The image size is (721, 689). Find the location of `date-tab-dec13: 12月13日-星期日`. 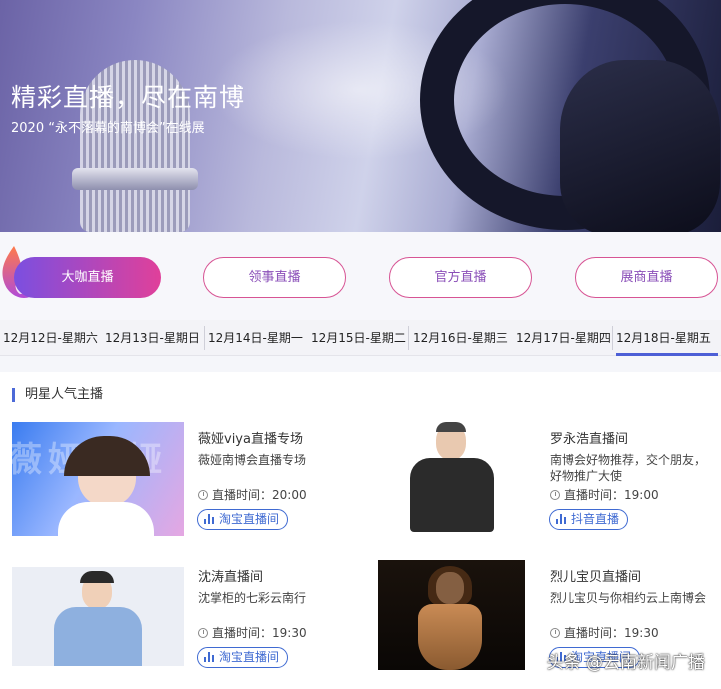

date-tab-dec13: 12月13日-星期日 is located at coordinates (152, 338).